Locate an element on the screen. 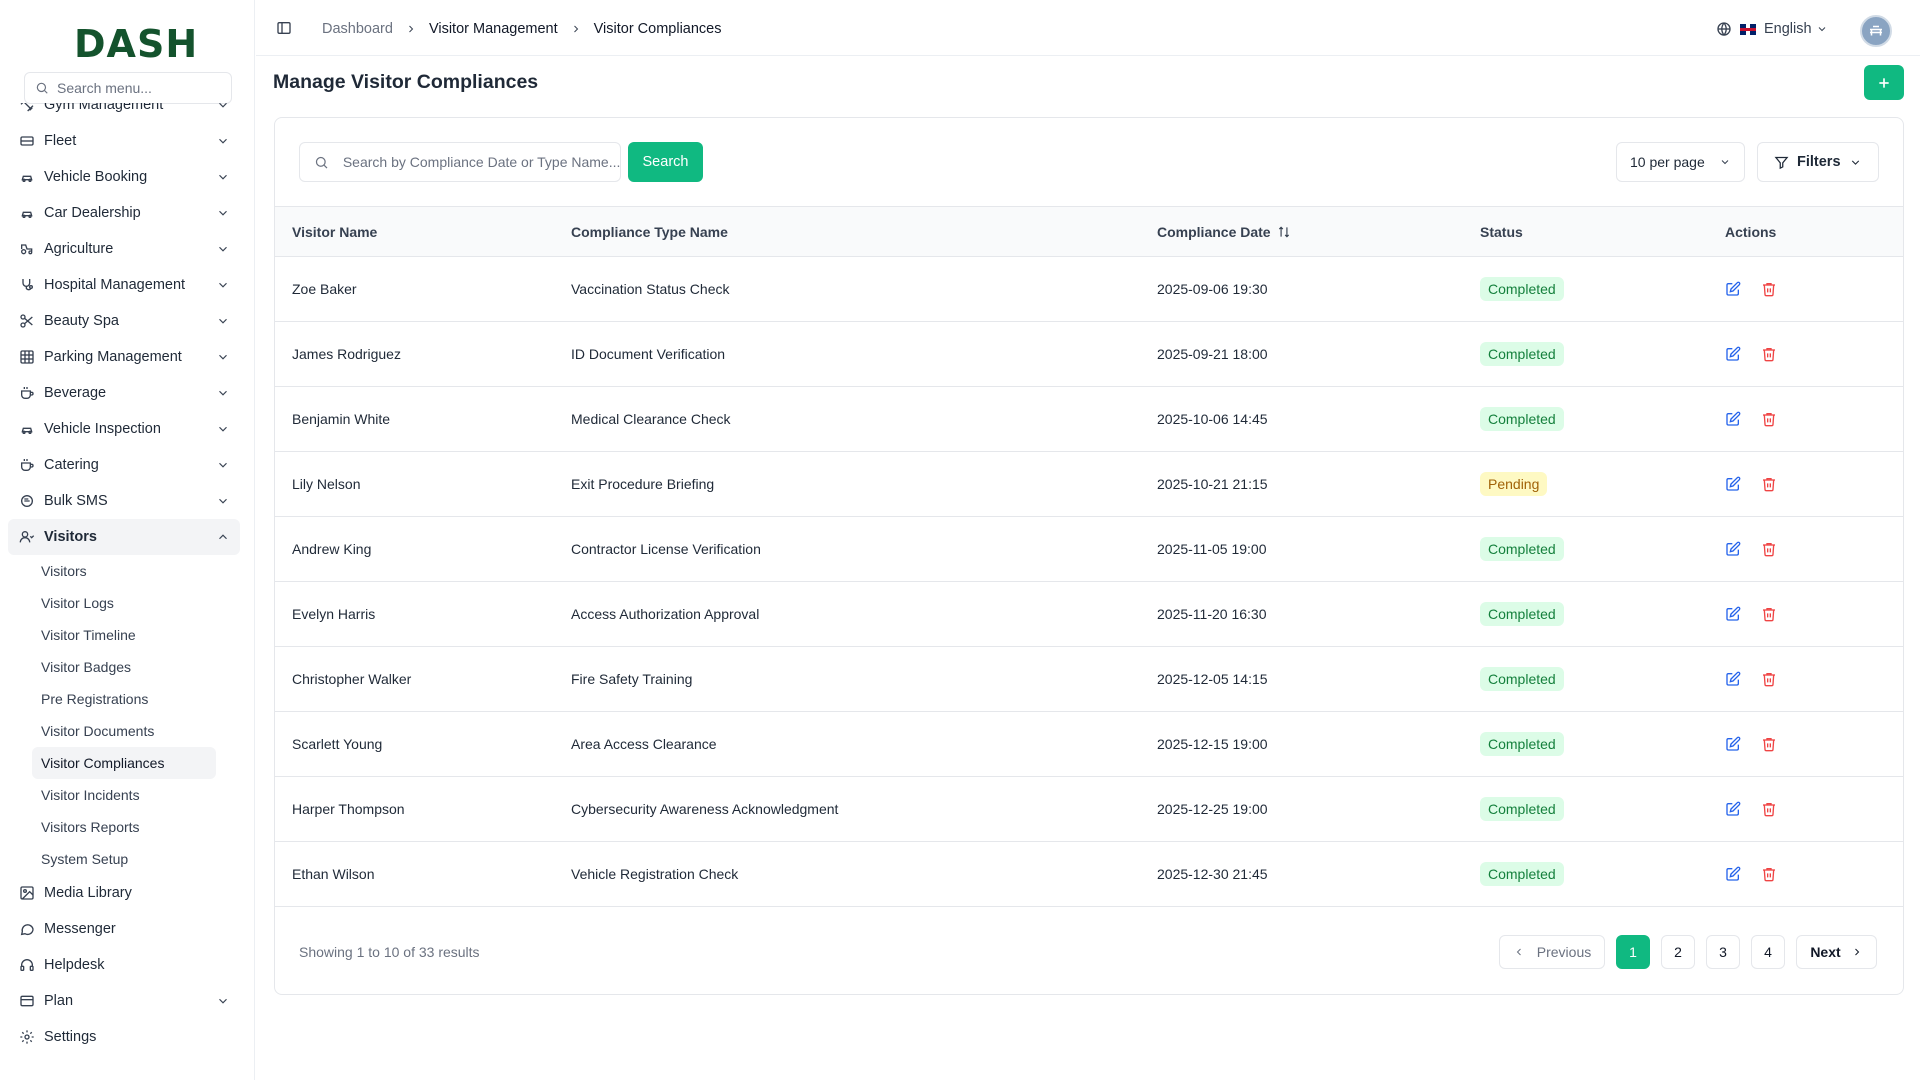 The width and height of the screenshot is (1920, 1080). submenu-item-visitor-badges: Visitor Badges is located at coordinates (124, 667).